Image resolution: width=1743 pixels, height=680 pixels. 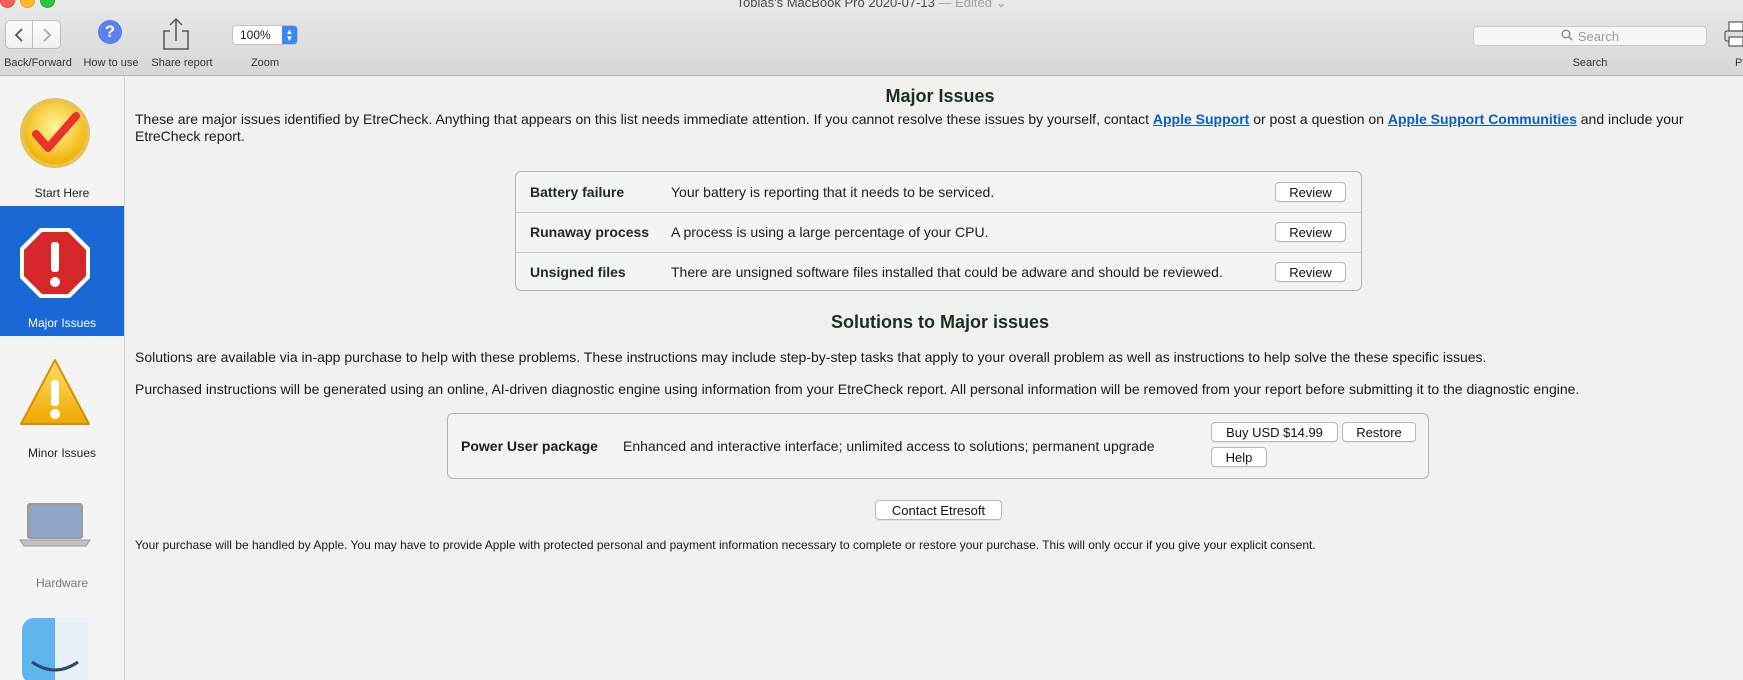 What do you see at coordinates (938, 510) in the screenshot?
I see `contact-etresoft-button: Contact Etresoft` at bounding box center [938, 510].